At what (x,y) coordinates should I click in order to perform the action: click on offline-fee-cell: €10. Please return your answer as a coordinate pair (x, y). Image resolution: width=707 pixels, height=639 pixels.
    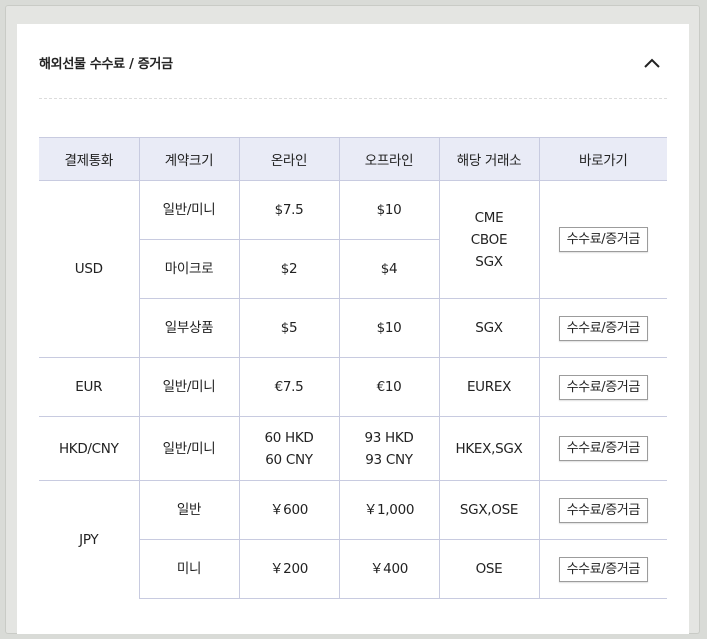
    Looking at the image, I should click on (388, 387).